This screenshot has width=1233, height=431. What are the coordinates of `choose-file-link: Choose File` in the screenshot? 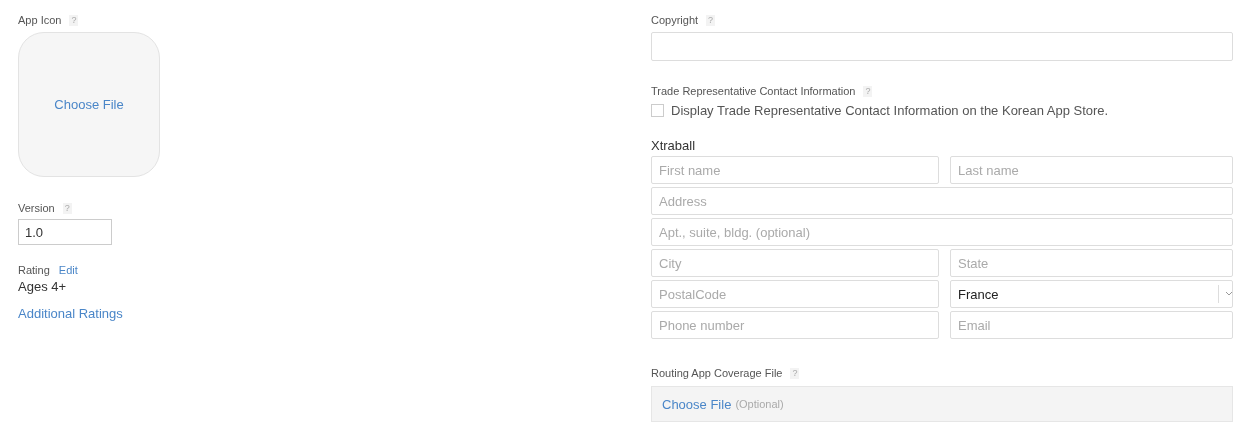 It's located at (697, 404).